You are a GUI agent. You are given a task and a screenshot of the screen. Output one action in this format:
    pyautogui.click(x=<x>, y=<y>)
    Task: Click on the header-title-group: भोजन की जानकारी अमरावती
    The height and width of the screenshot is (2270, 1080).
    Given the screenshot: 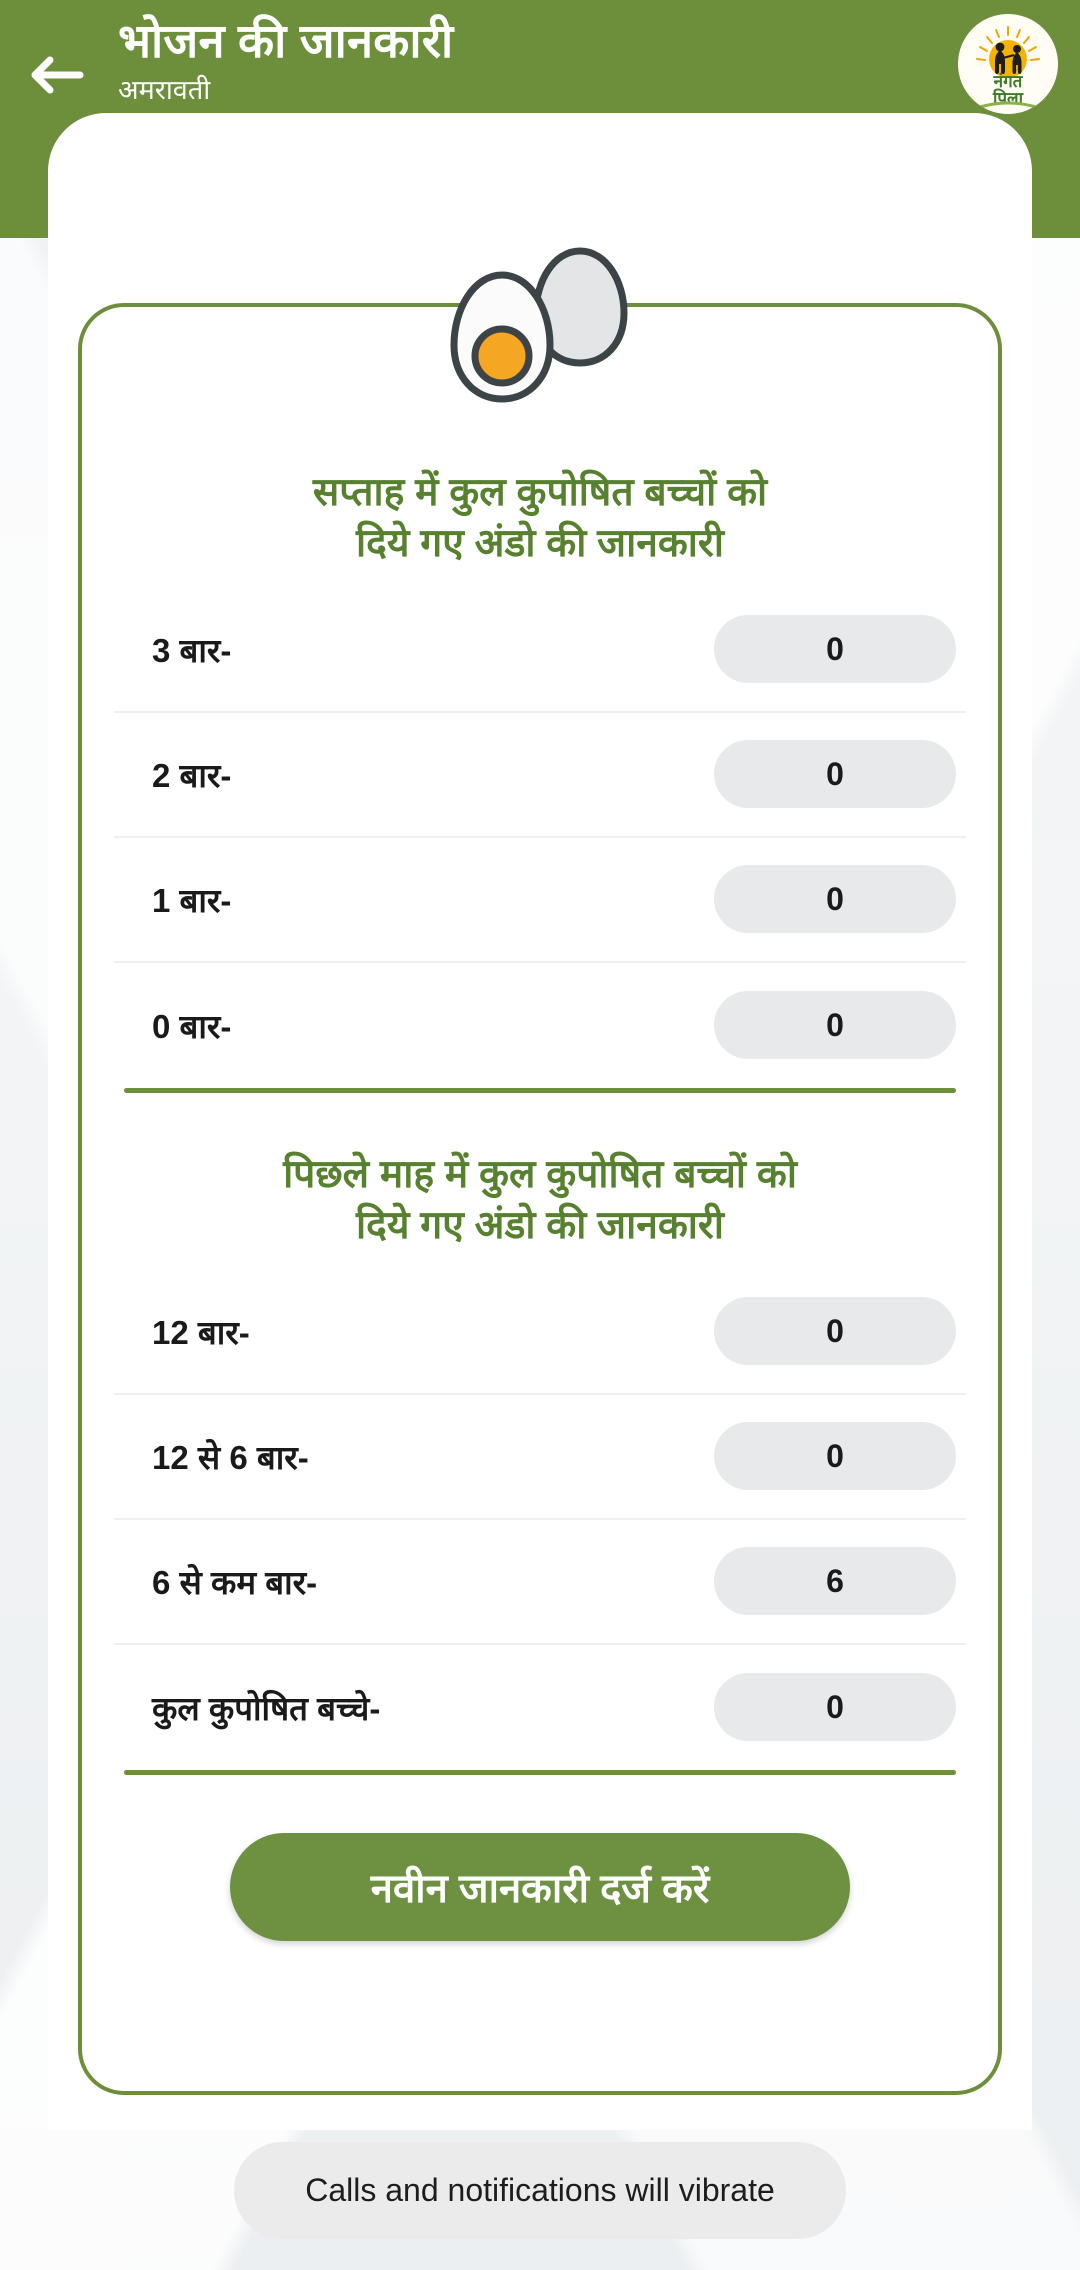 What is the action you would take?
    pyautogui.click(x=285, y=59)
    